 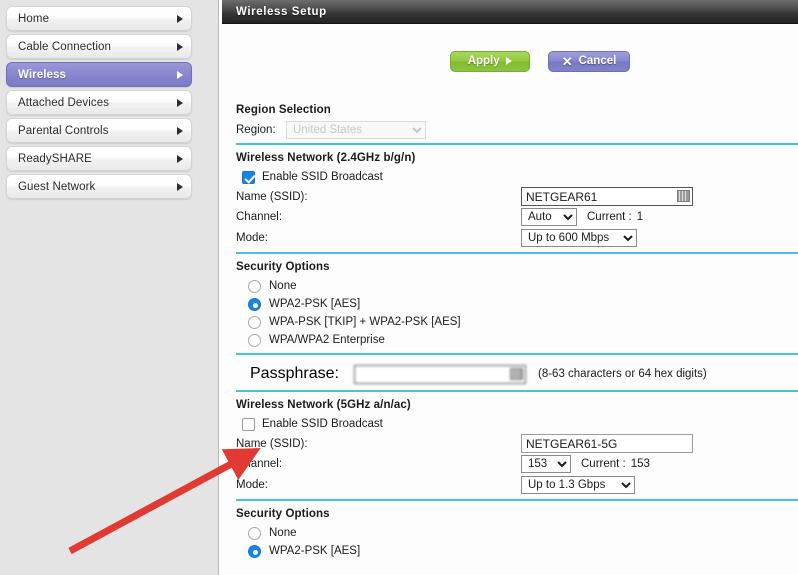 I want to click on security5-section-title: Security Options, so click(x=283, y=514).